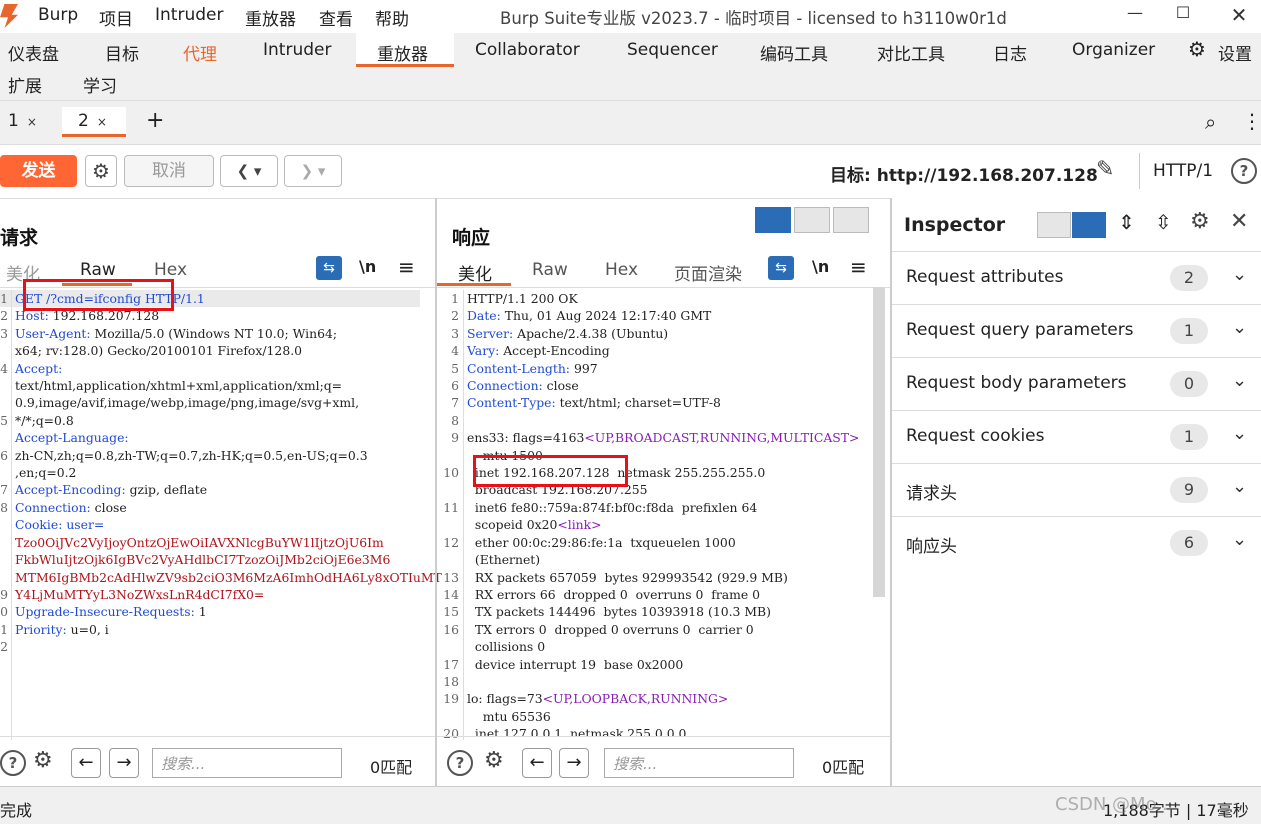 This screenshot has width=1261, height=824. I want to click on back-history-button: ❮ ▾, so click(249, 171).